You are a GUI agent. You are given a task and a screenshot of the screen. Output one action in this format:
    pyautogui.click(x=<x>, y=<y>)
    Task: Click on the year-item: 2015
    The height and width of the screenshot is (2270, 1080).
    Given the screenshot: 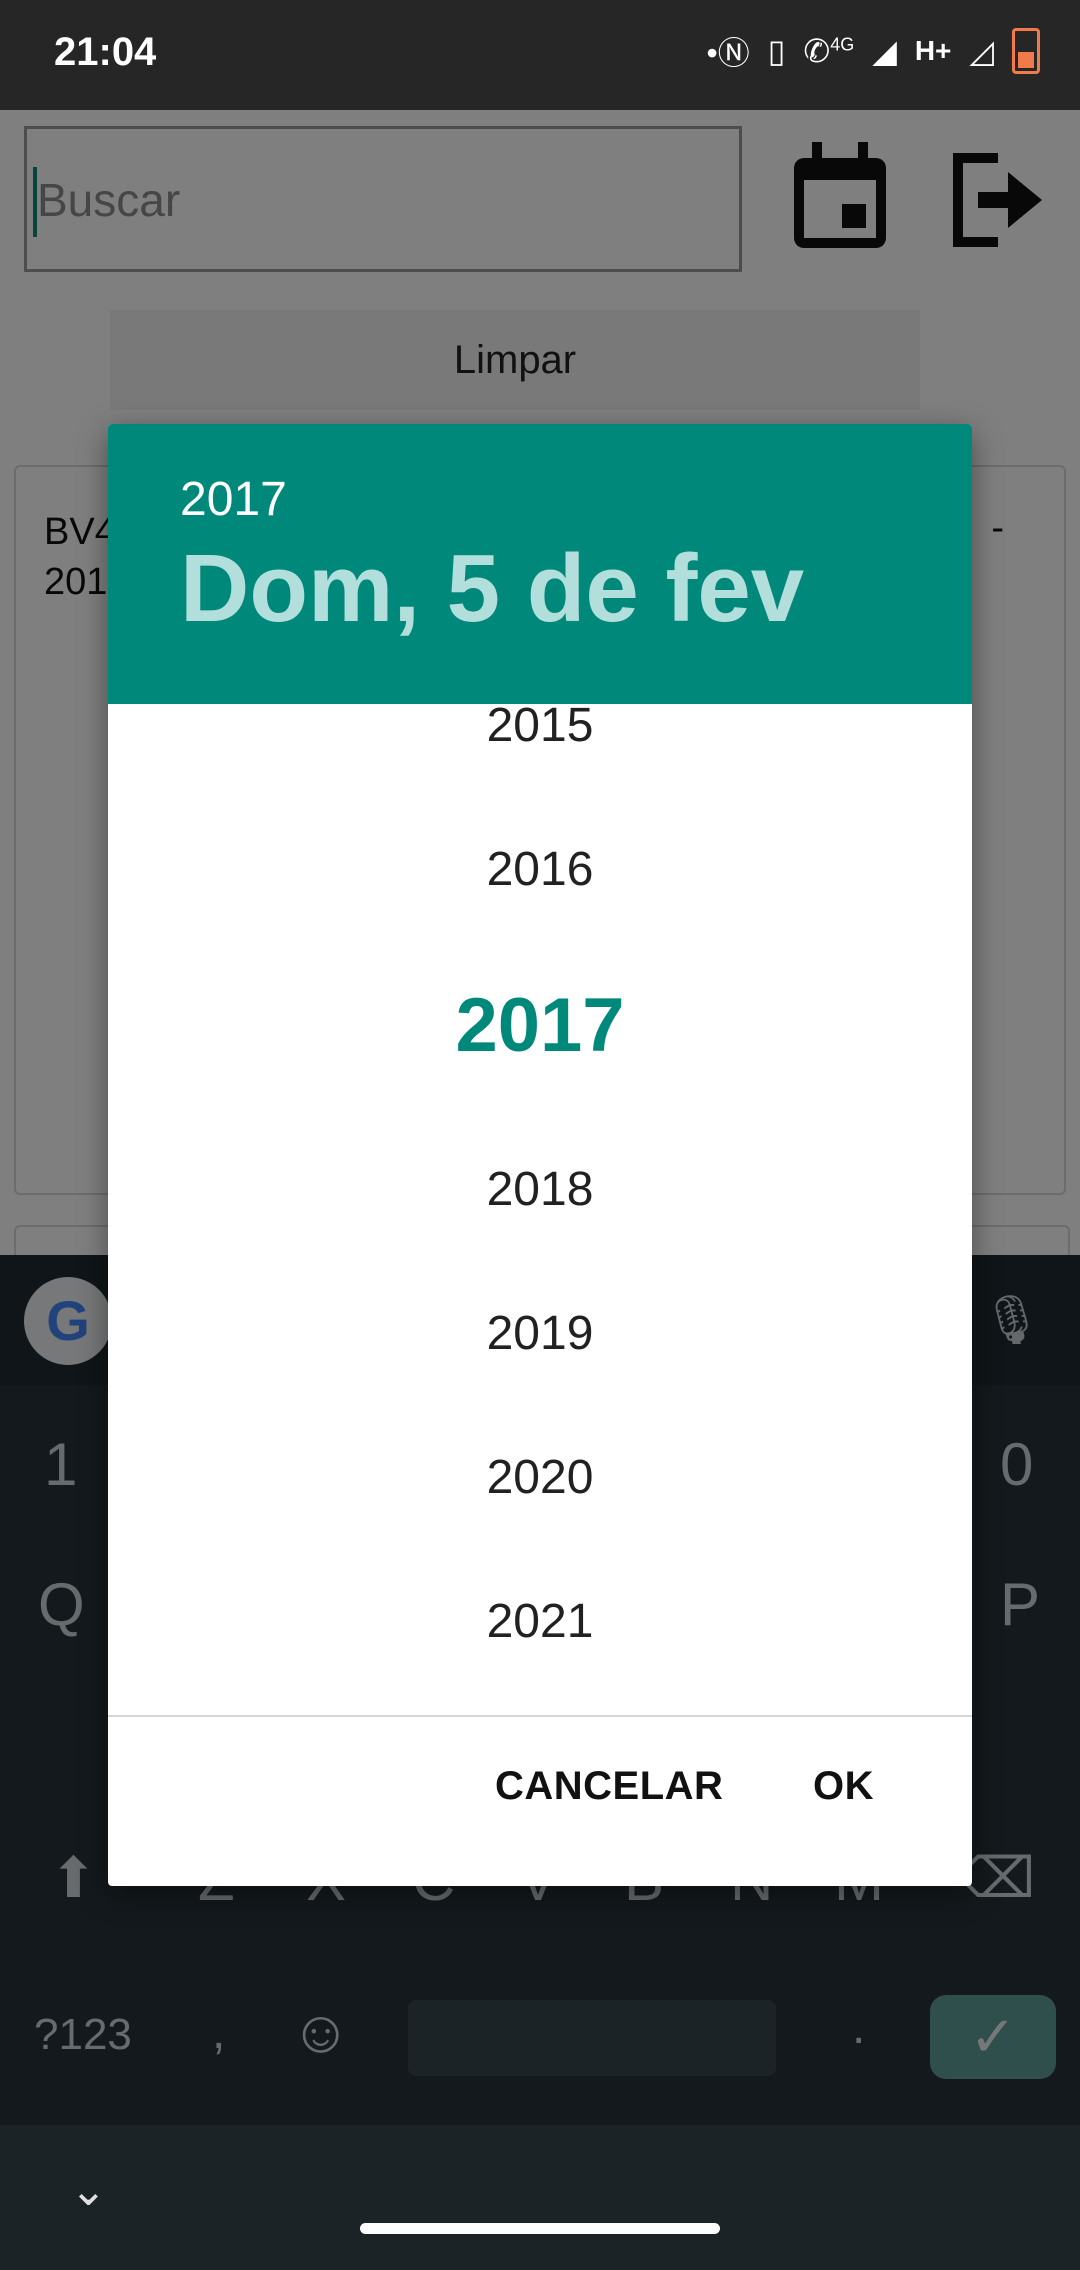 What is the action you would take?
    pyautogui.click(x=540, y=728)
    